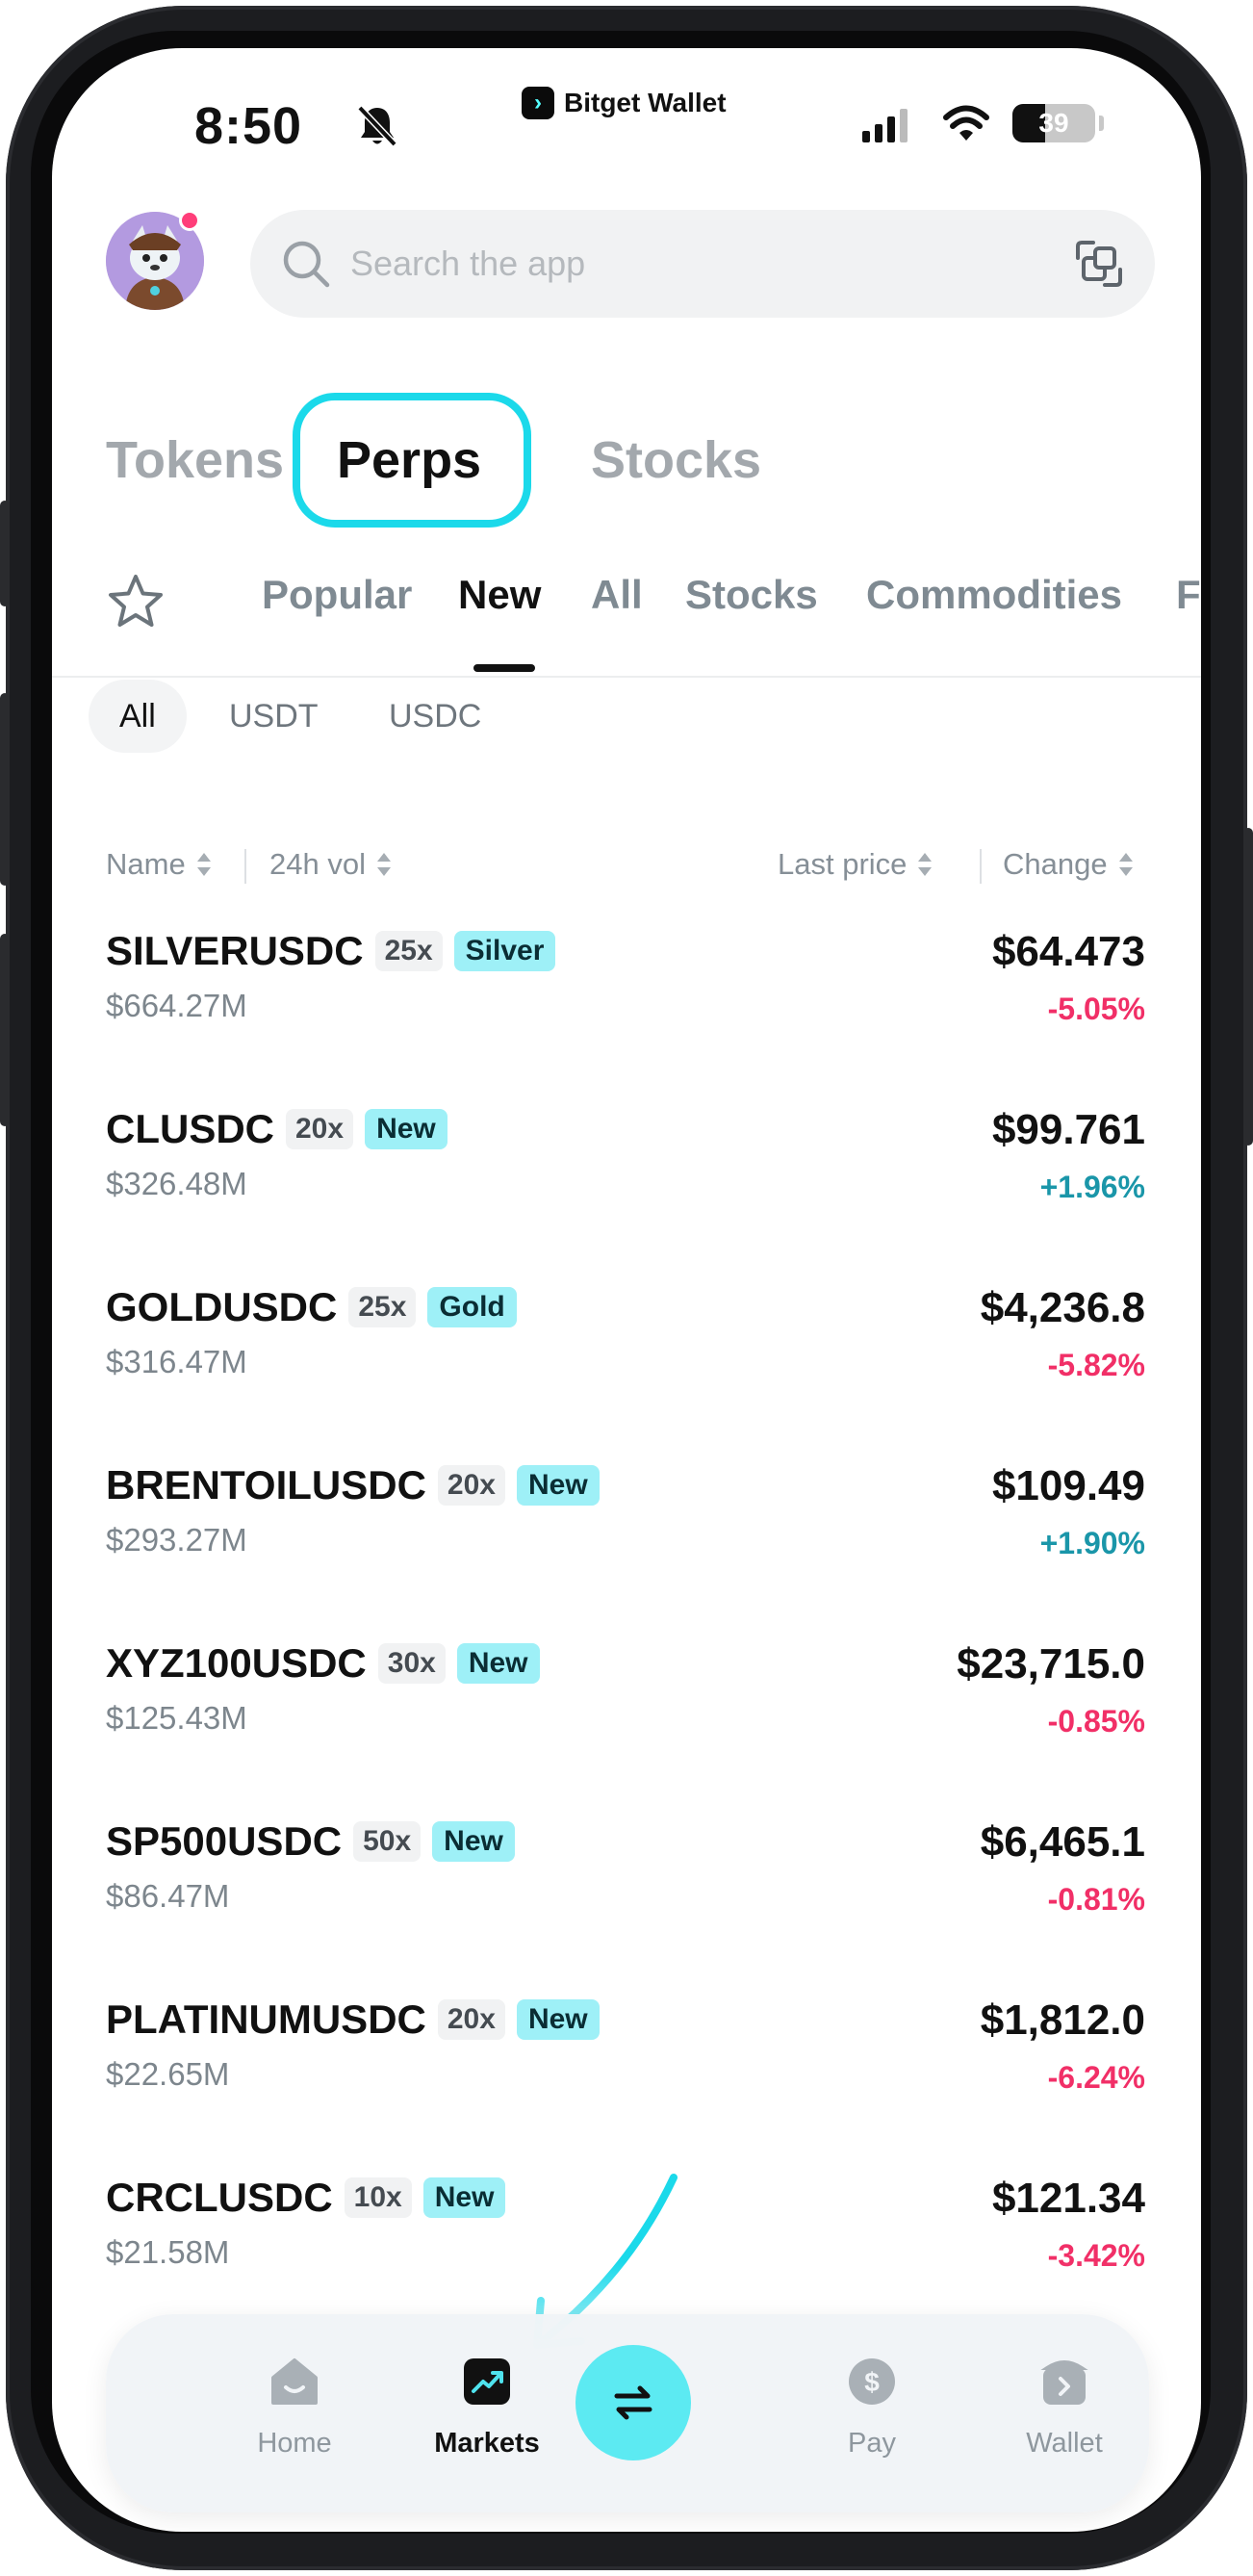 The width and height of the screenshot is (1253, 2576). I want to click on tag-badge: Gold, so click(472, 1307).